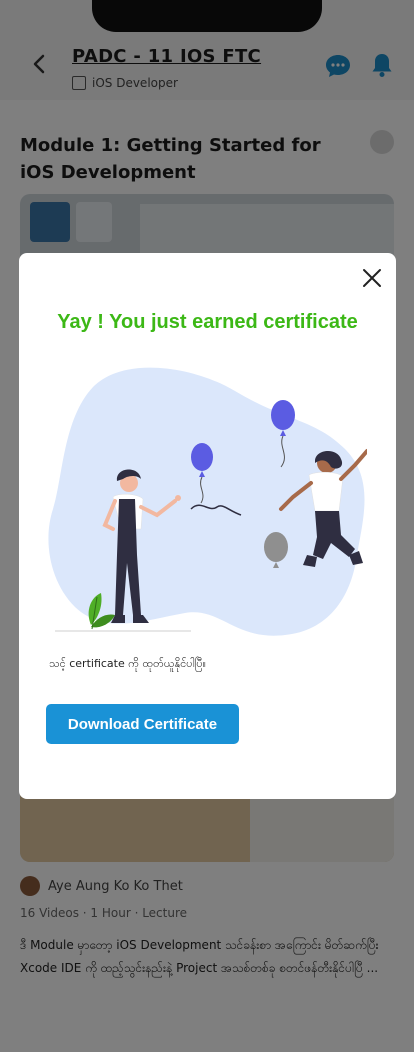 Image resolution: width=414 pixels, height=1052 pixels. Describe the element at coordinates (372, 278) in the screenshot. I see `close-icon` at that location.